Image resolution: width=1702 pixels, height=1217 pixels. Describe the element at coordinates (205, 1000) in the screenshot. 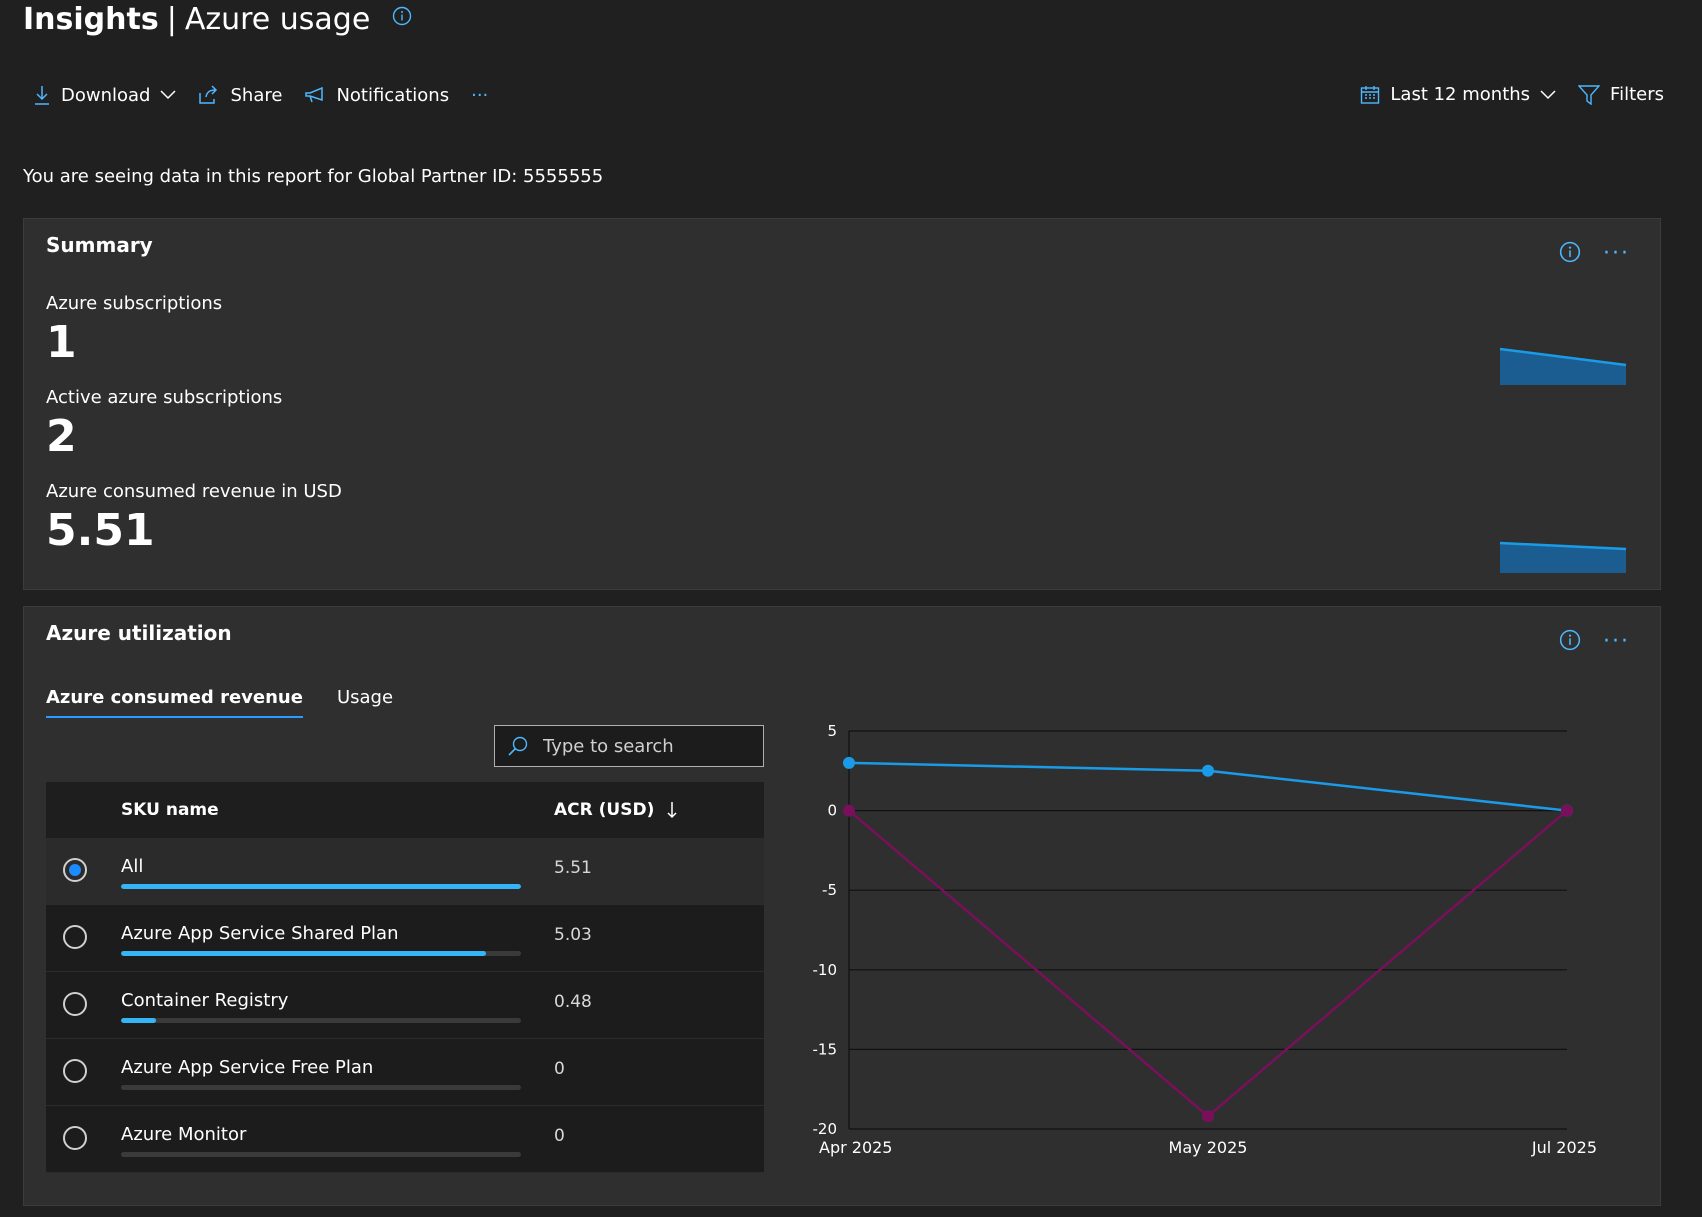

I see `sku-name: Container Registry` at that location.